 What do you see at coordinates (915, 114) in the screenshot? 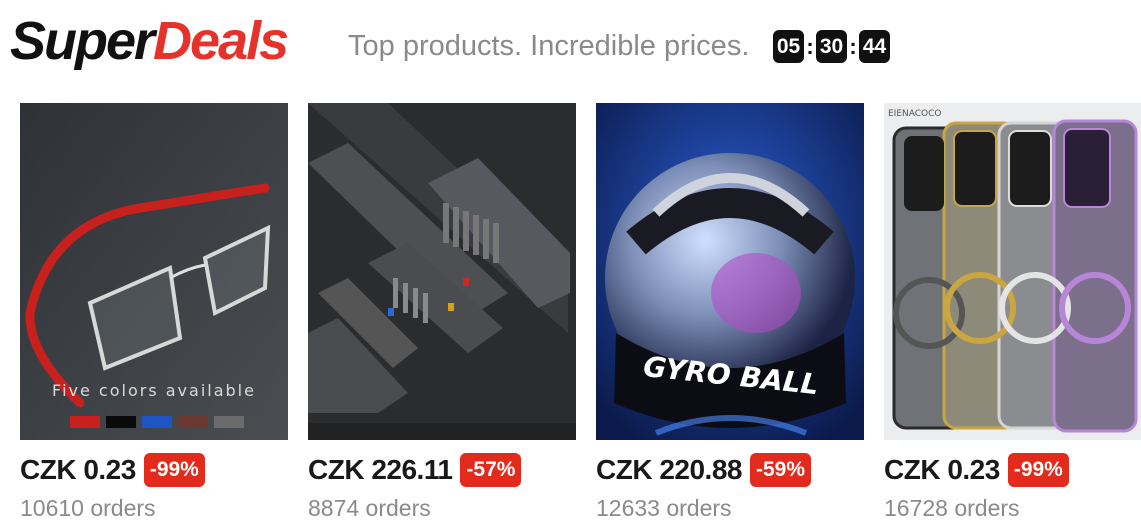
I see `brand-label: EIENACOCO` at bounding box center [915, 114].